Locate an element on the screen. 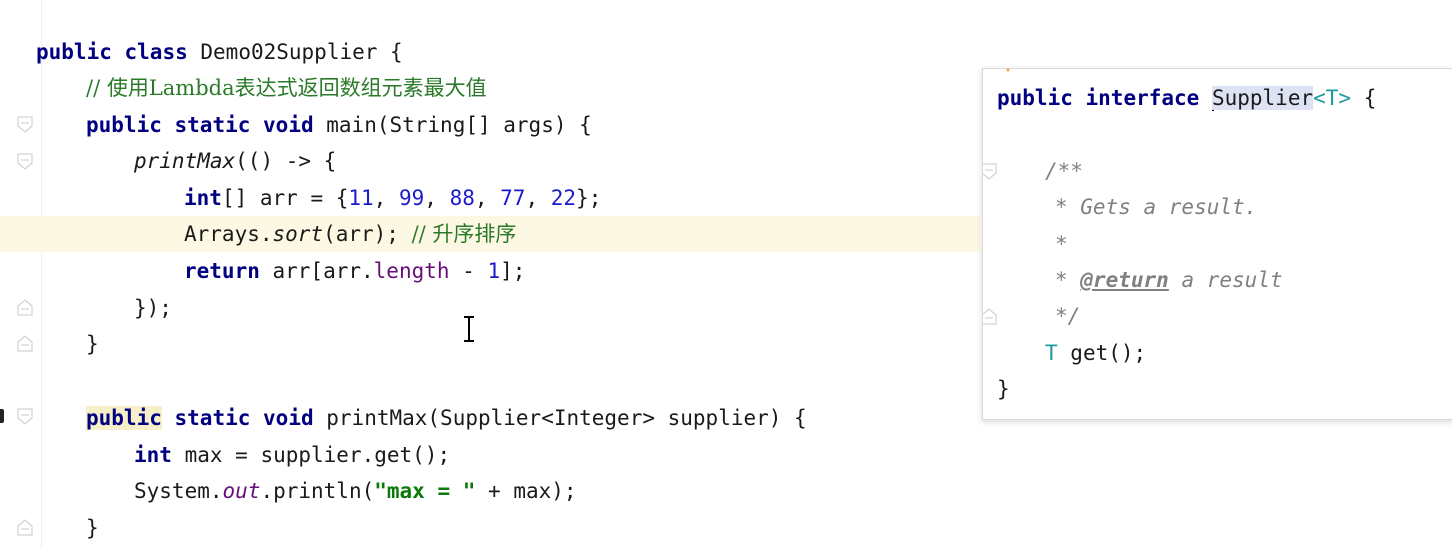  code-text: { is located at coordinates (1364, 98).